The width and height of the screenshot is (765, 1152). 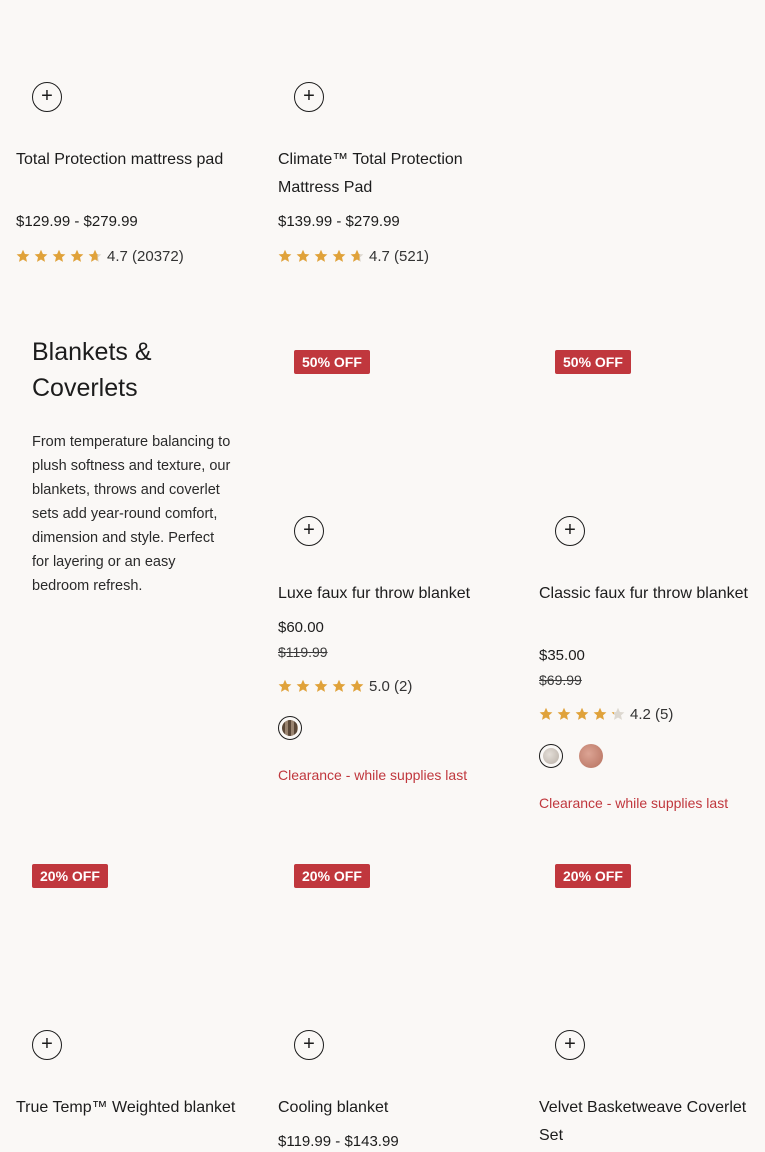 What do you see at coordinates (128, 1108) in the screenshot?
I see `product-title: True Temp™ Weighted blanket` at bounding box center [128, 1108].